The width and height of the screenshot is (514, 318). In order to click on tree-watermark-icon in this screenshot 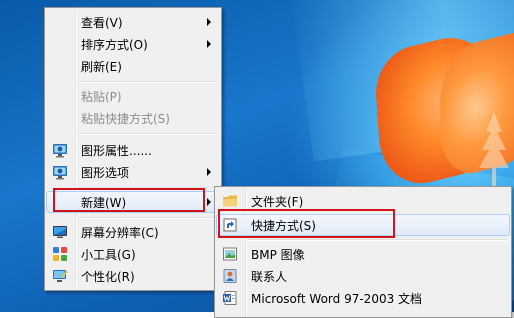, I will do `click(494, 150)`.